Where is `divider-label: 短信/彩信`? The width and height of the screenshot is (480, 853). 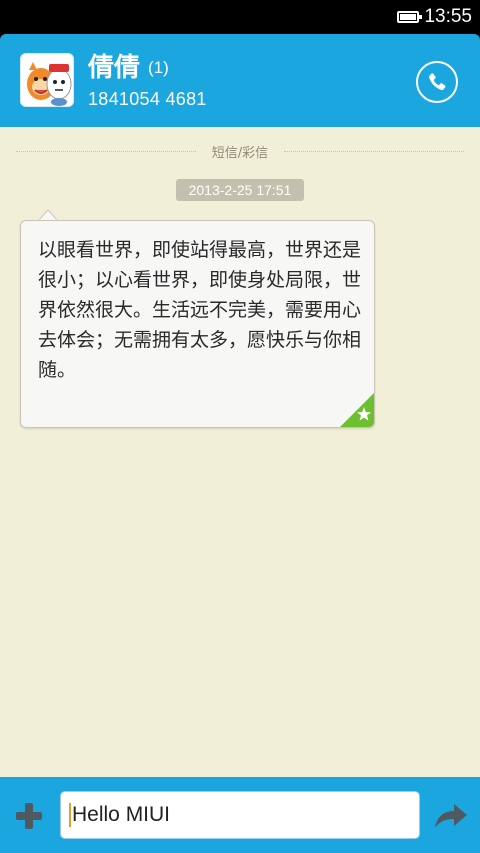
divider-label: 短信/彩信 is located at coordinates (240, 153).